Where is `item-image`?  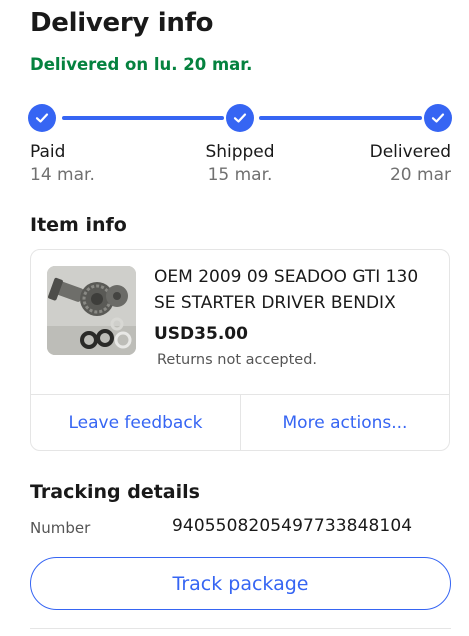 item-image is located at coordinates (91, 310).